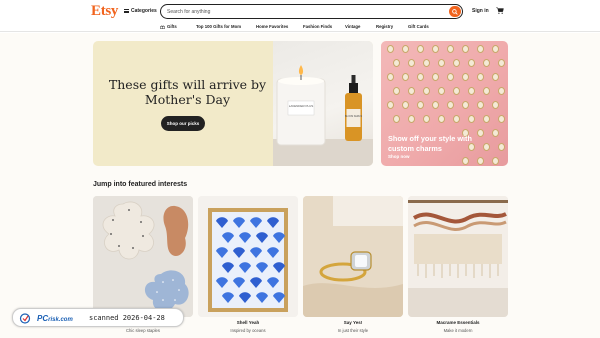 This screenshot has height=338, width=600. What do you see at coordinates (323, 115) in the screenshot?
I see `candle-and-serum-illustration: LAVENDER PLUS BLOOM SERUM` at bounding box center [323, 115].